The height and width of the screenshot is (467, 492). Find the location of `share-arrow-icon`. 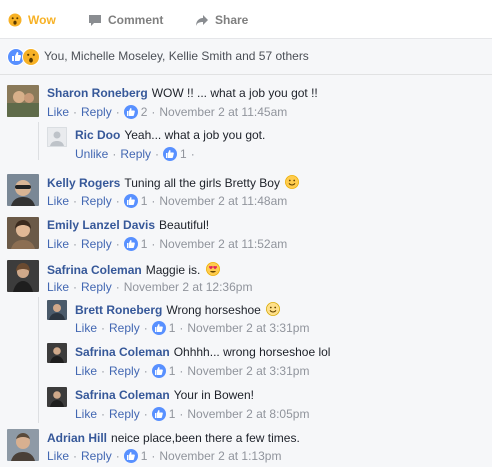

share-arrow-icon is located at coordinates (202, 20).